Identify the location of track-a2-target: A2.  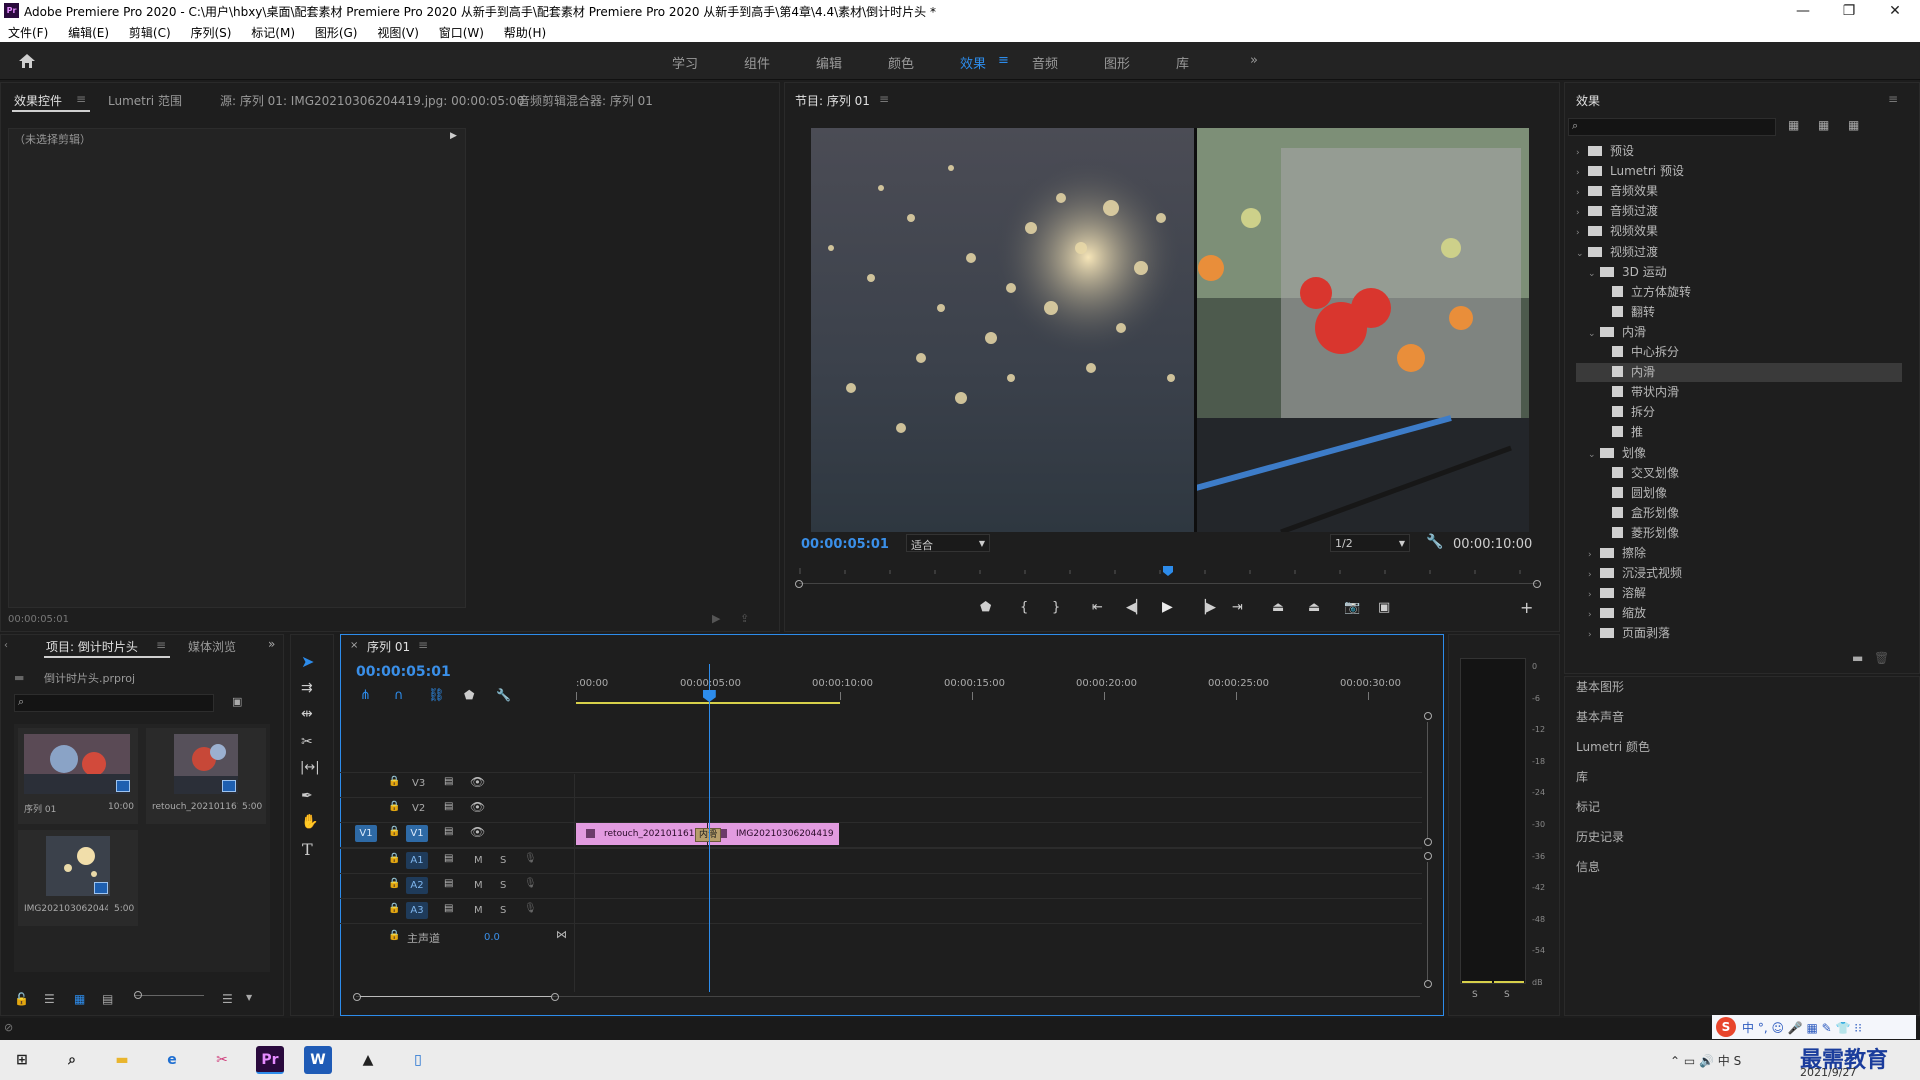
(417, 885).